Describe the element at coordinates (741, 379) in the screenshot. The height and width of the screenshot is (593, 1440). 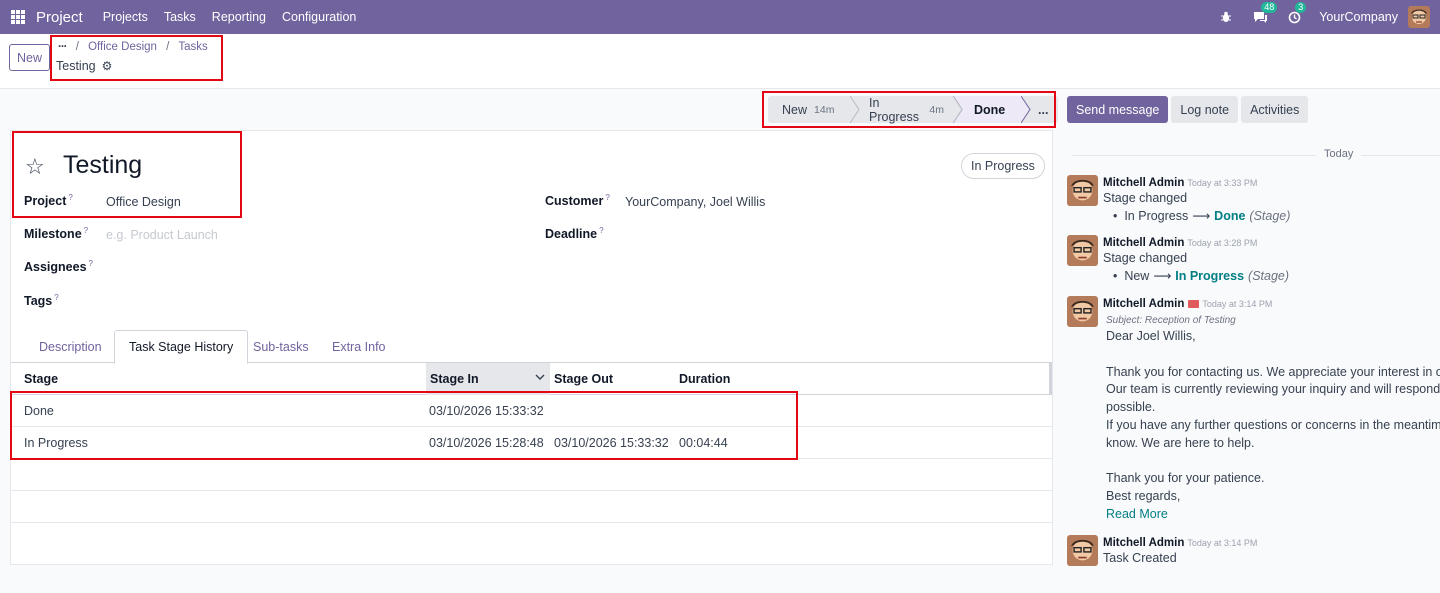
I see `col-duration: Duration` at that location.